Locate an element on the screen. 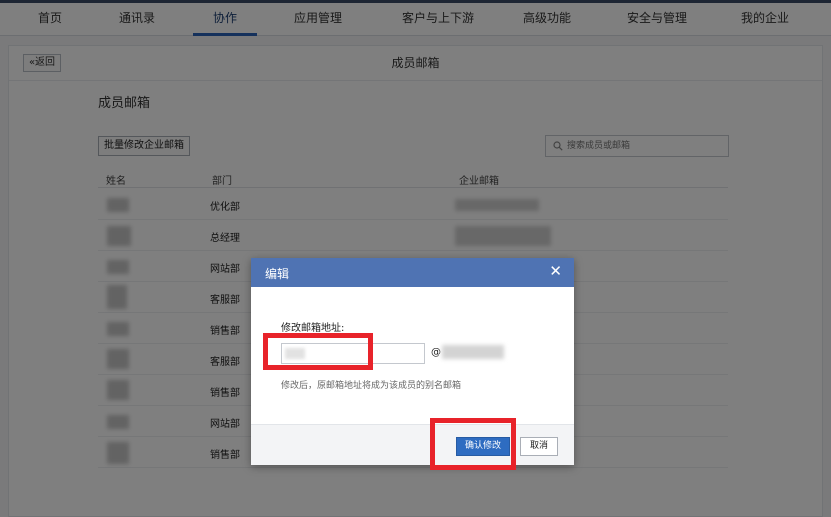  email-field is located at coordinates (353, 353).